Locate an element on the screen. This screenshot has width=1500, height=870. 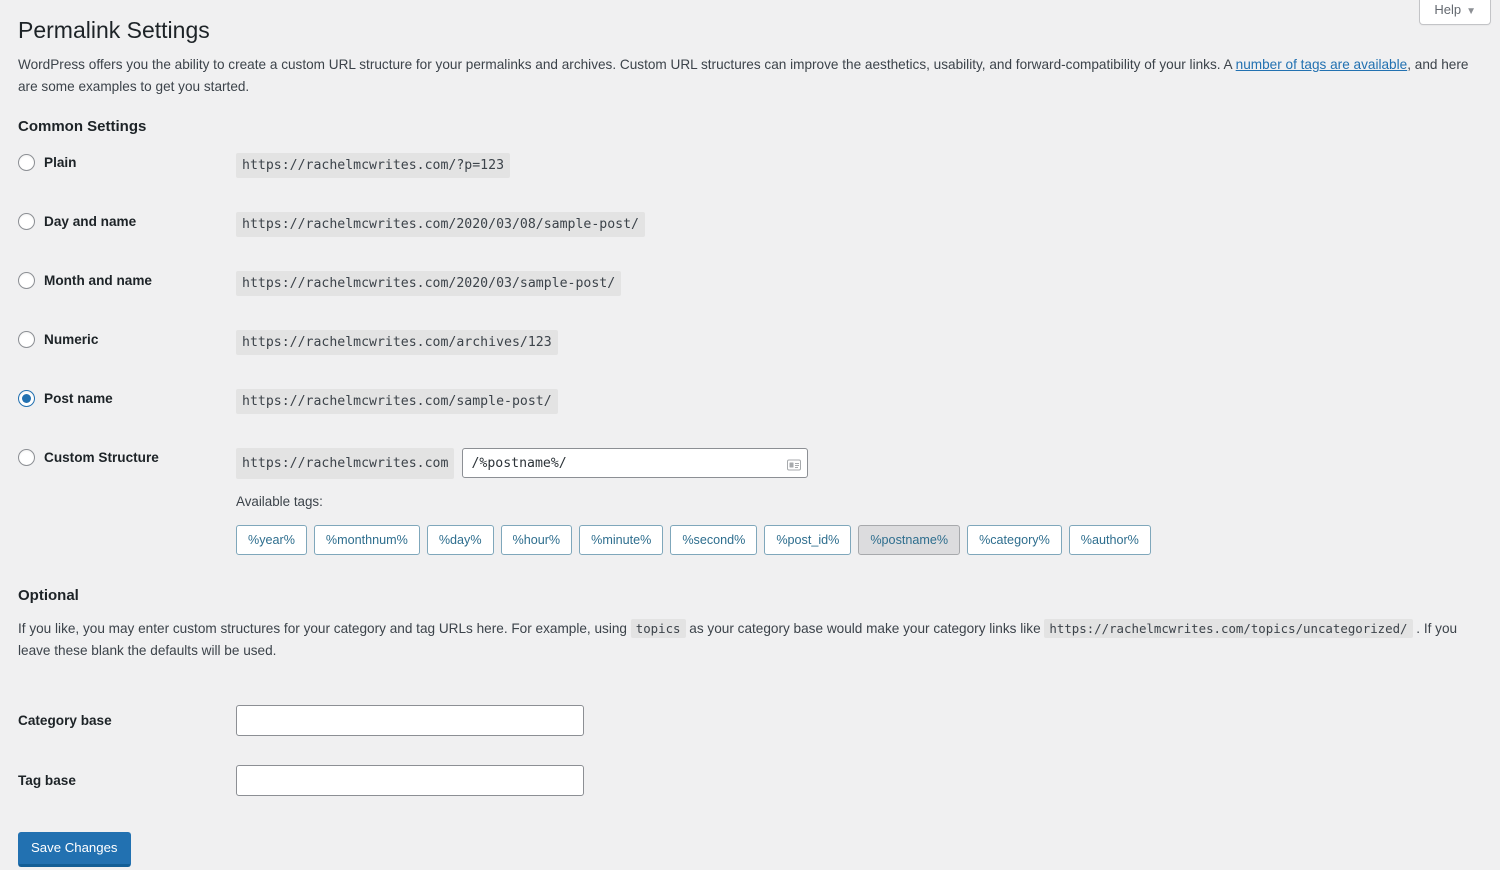
category-base-label: Category base is located at coordinates (65, 720).